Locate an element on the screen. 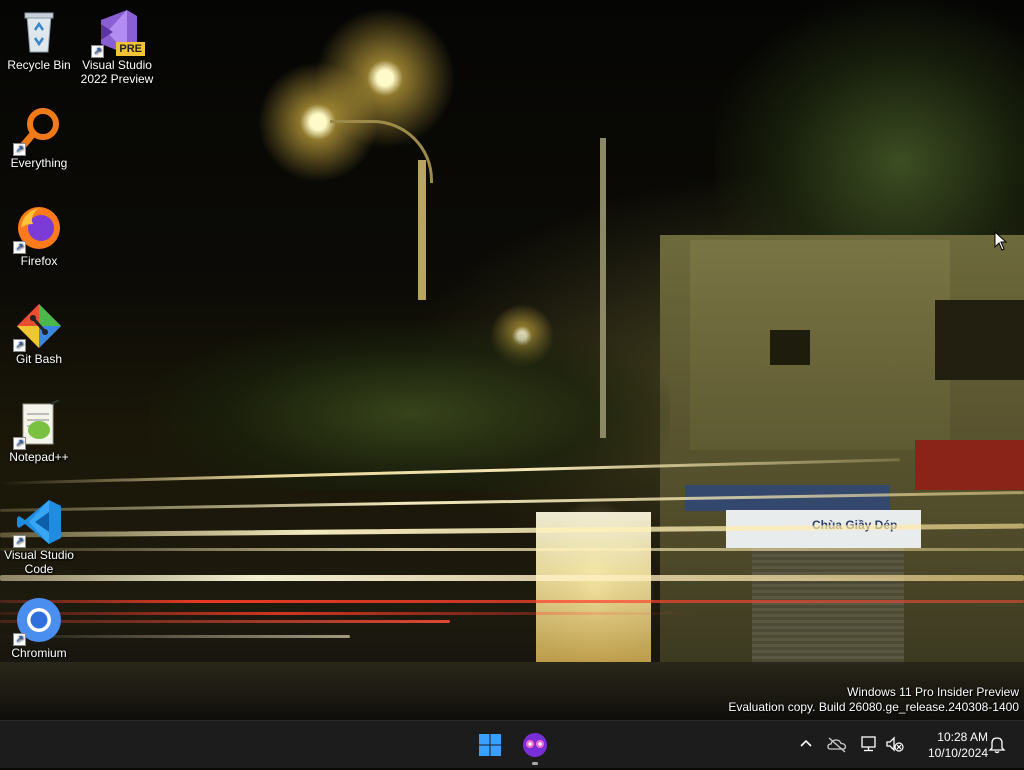 The width and height of the screenshot is (1024, 770). chevron-up-icon is located at coordinates (806, 743).